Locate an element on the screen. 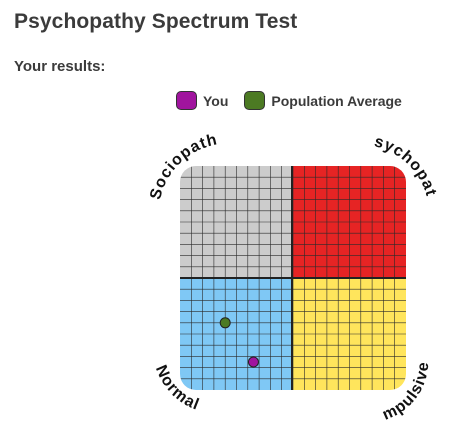 The width and height of the screenshot is (467, 442). point-population-average is located at coordinates (225, 323).